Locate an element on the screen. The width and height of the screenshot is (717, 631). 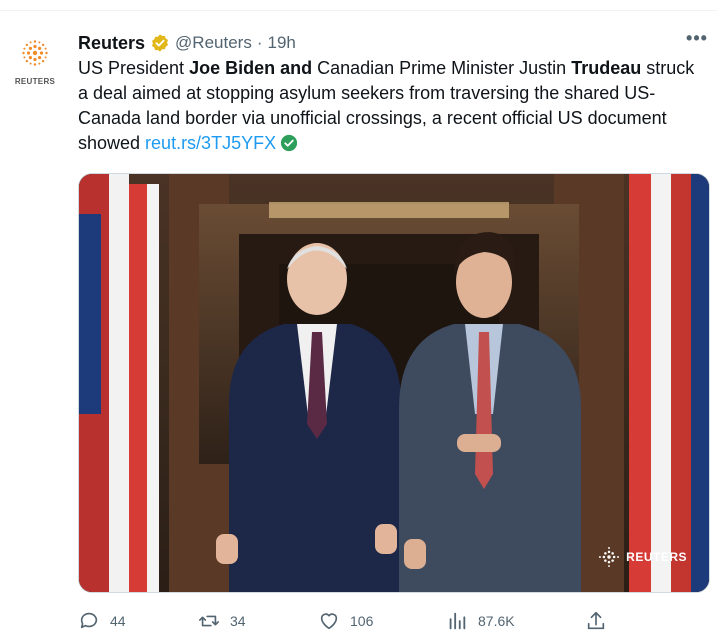
reply-icon is located at coordinates (89, 620).